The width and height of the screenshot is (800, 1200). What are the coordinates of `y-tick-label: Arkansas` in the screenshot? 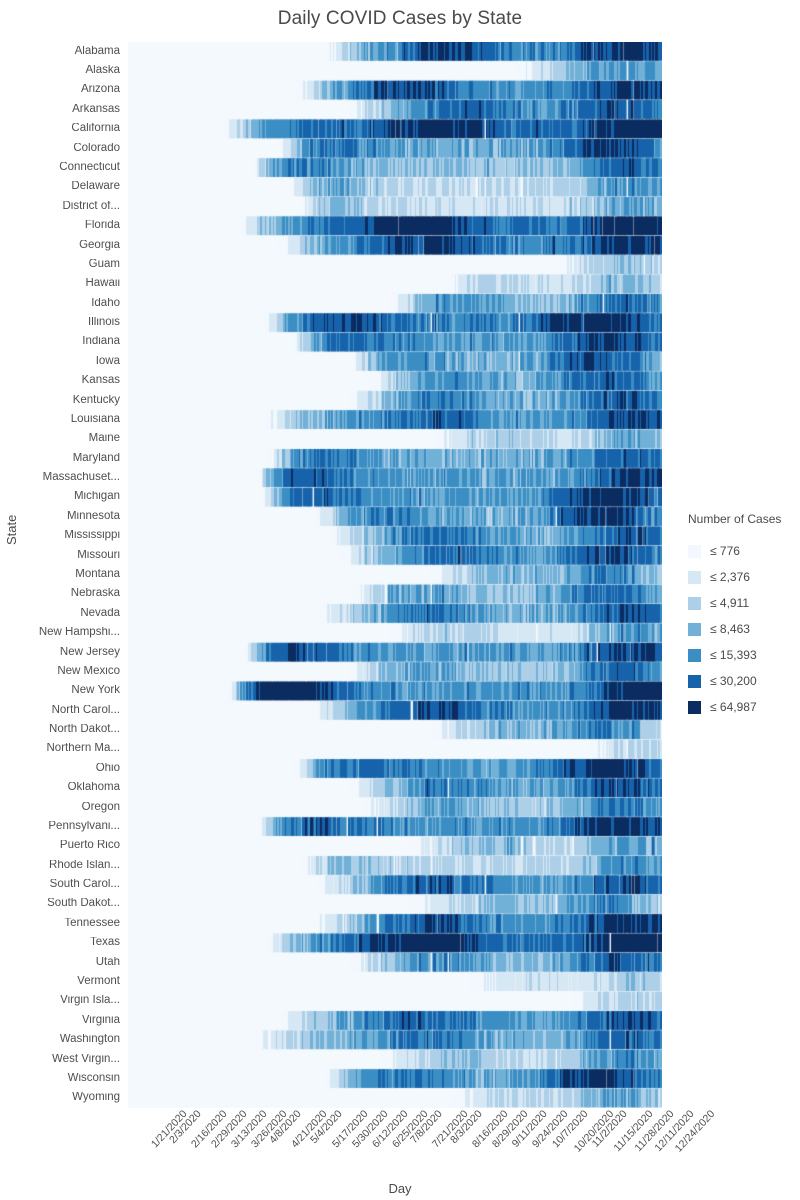 It's located at (96, 109).